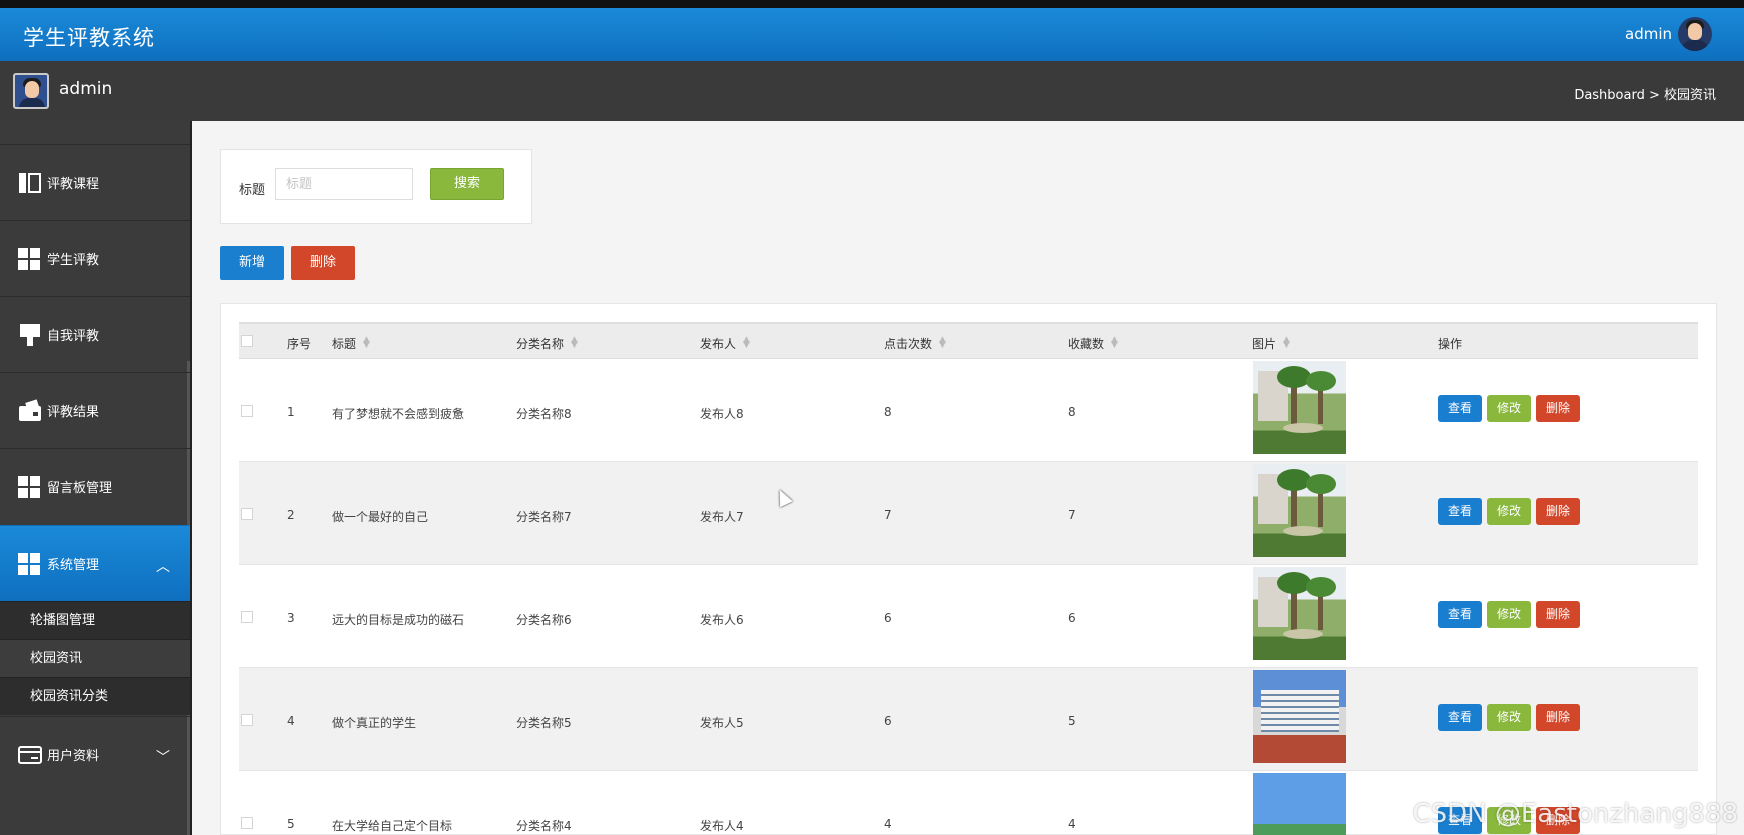 The image size is (1744, 835). I want to click on sidebar-item-message-board: 留言板管理, so click(95, 486).